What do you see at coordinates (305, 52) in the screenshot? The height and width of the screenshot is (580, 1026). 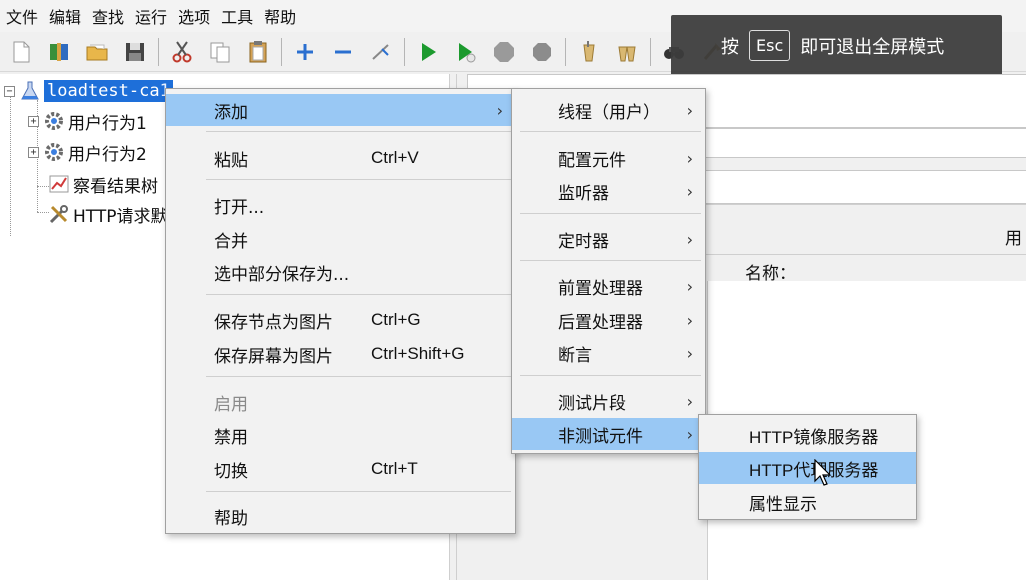 I see `expand-icon` at bounding box center [305, 52].